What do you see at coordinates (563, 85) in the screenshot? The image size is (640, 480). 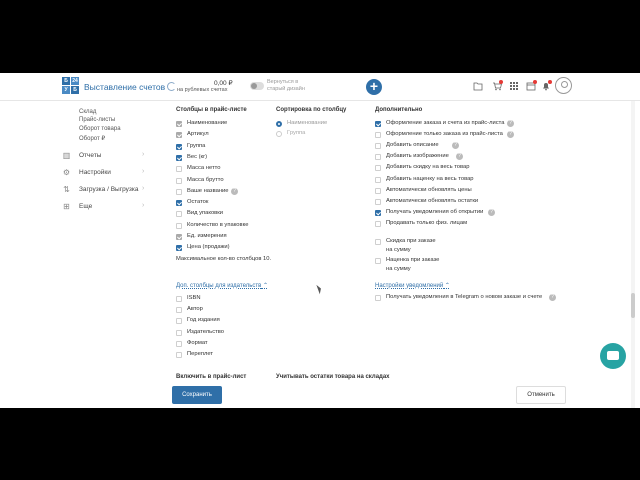 I see `user-icon` at bounding box center [563, 85].